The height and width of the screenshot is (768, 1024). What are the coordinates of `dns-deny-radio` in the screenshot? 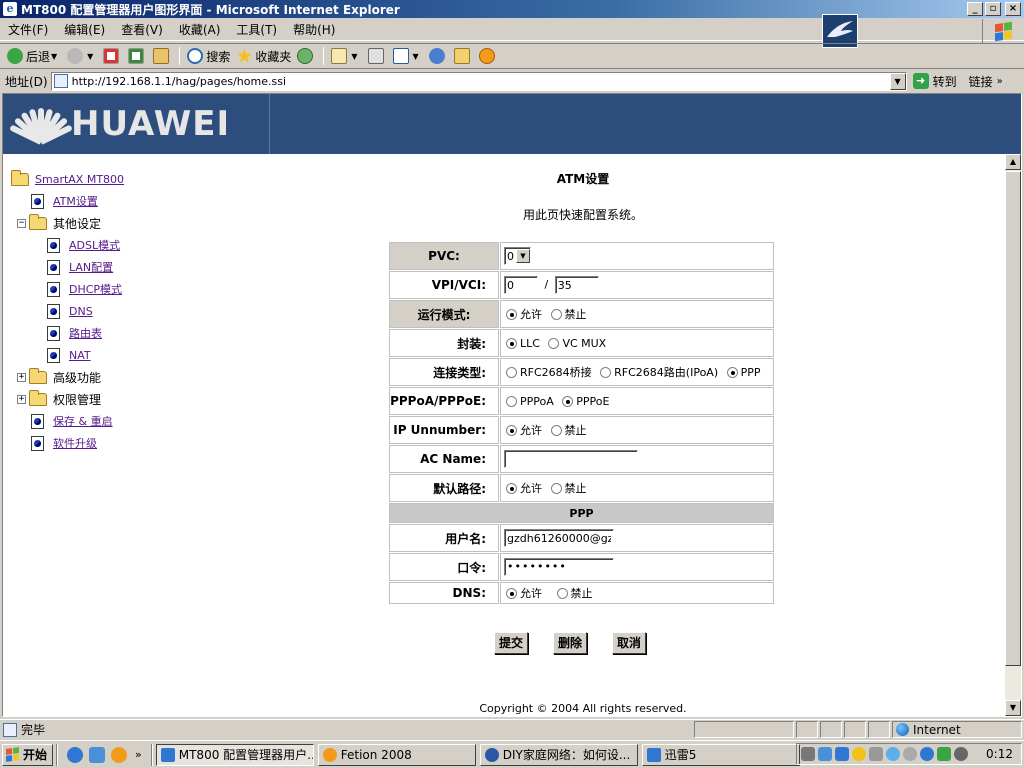 It's located at (562, 593).